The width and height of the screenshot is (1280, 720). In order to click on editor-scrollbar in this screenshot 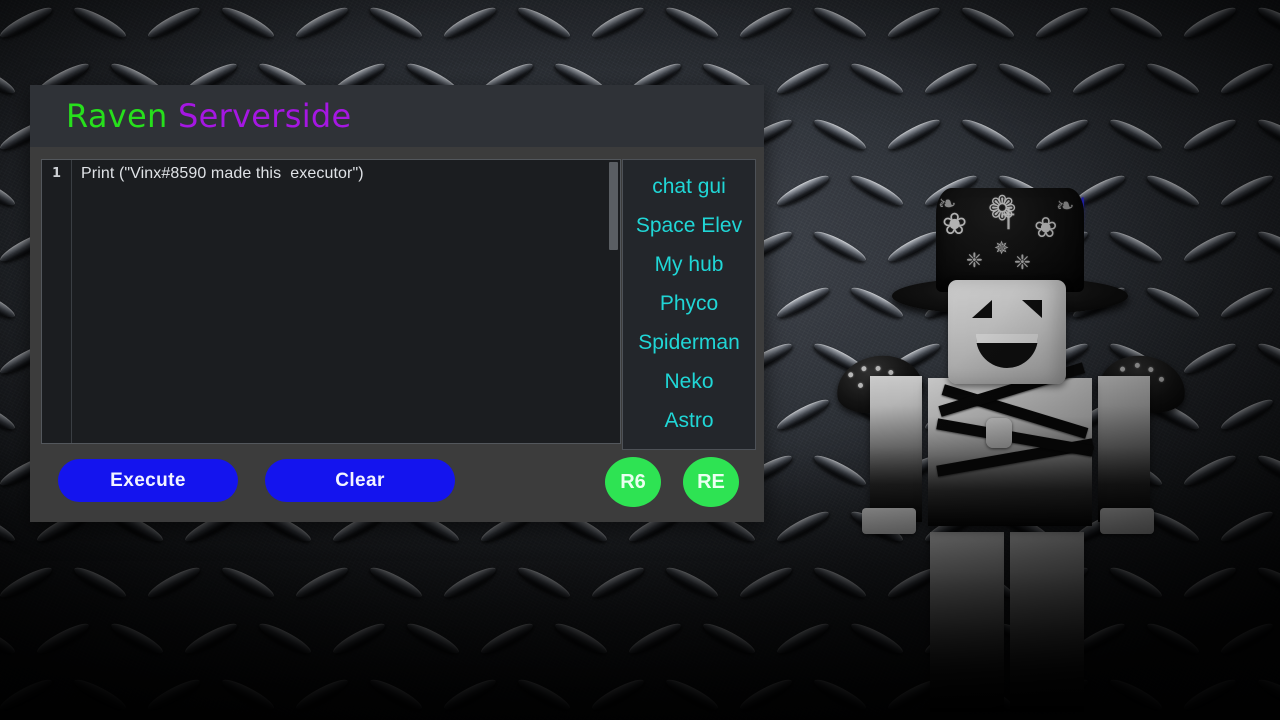, I will do `click(613, 302)`.